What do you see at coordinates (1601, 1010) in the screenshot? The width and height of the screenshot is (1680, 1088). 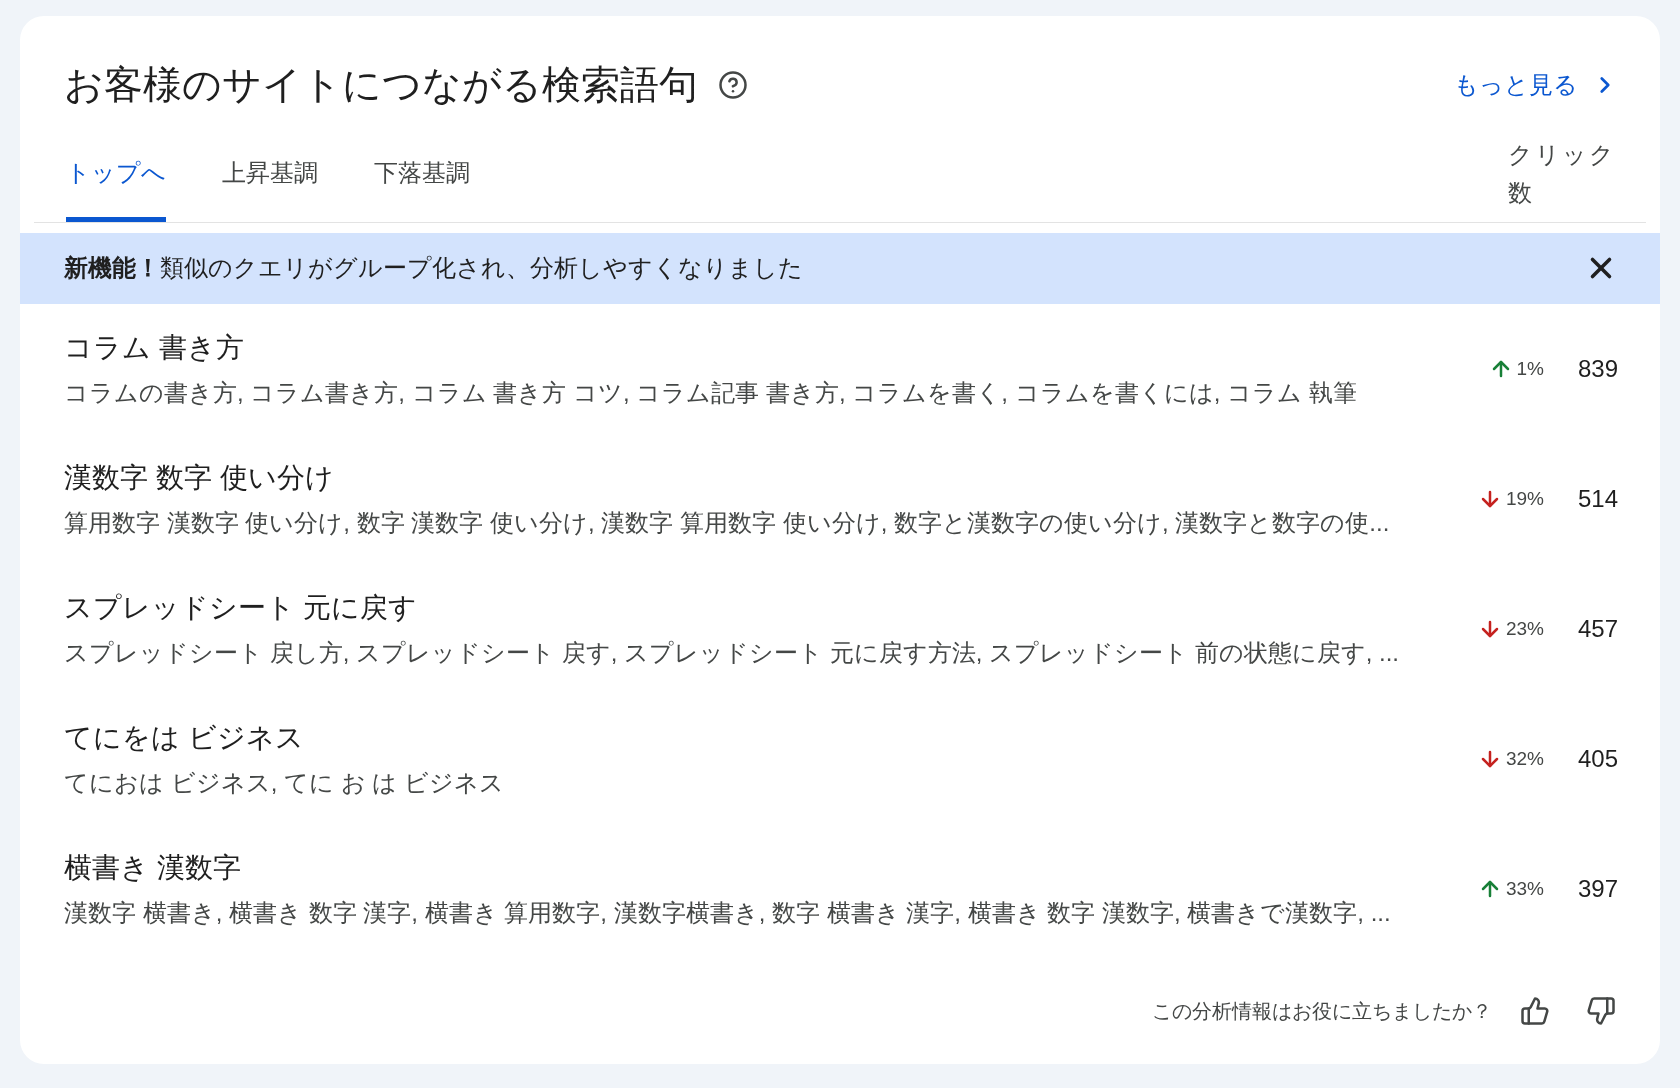 I see `thumbs-down-icon` at bounding box center [1601, 1010].